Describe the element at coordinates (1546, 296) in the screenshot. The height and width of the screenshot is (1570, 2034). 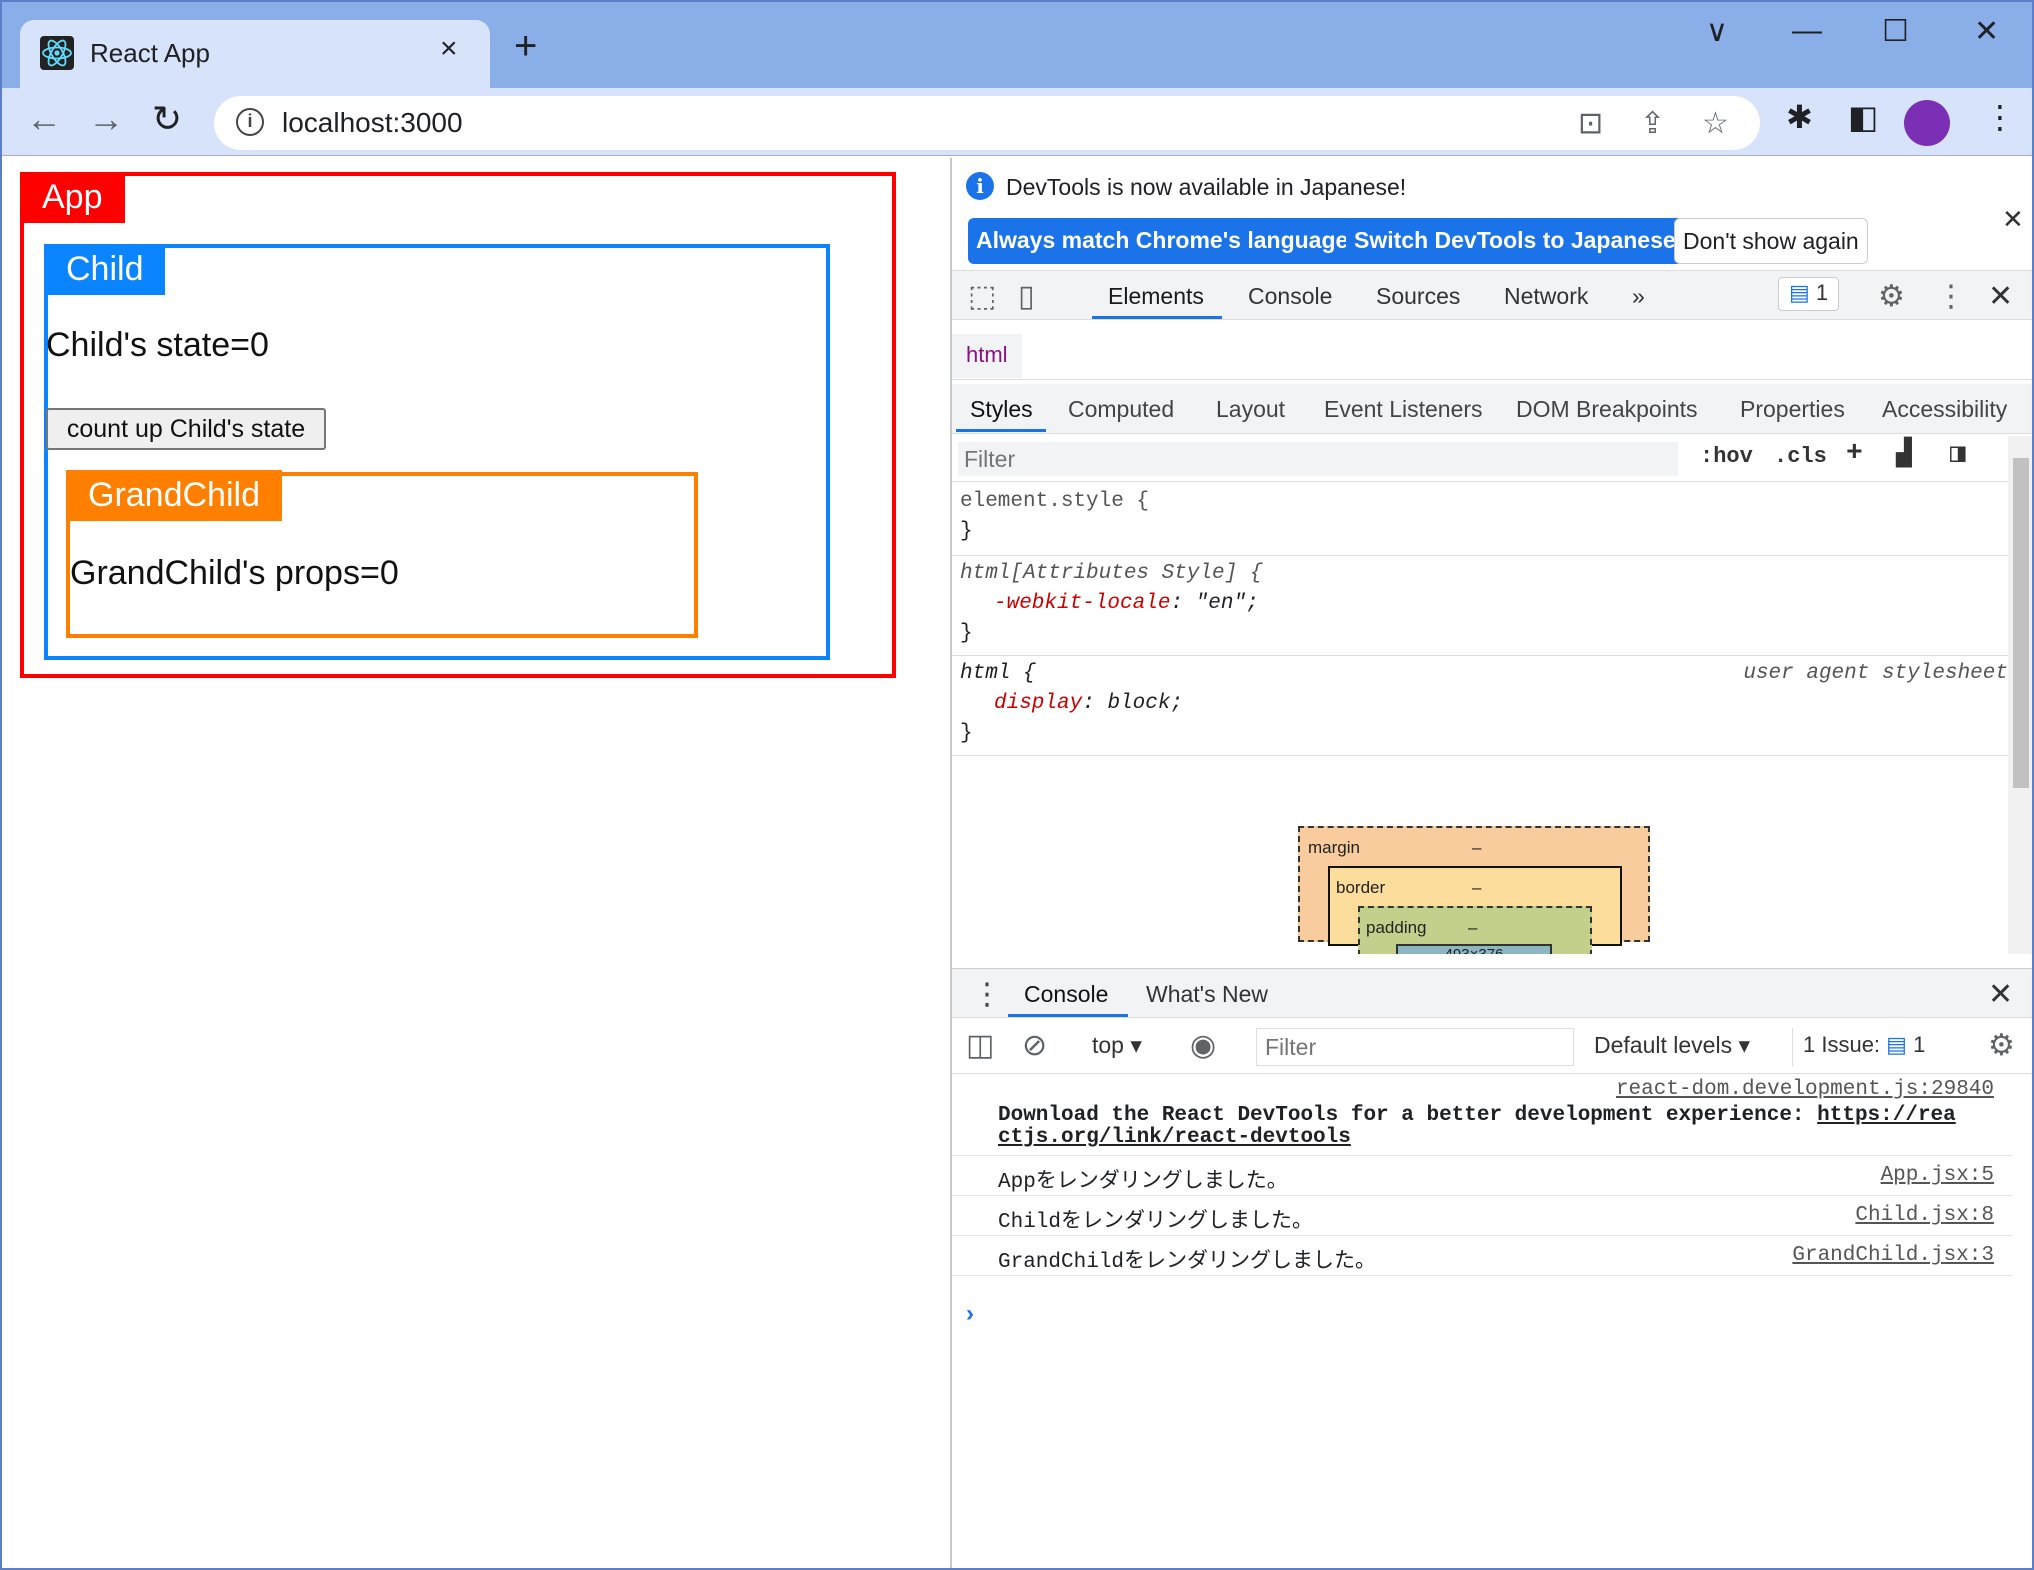
I see `tab-network: Network` at that location.